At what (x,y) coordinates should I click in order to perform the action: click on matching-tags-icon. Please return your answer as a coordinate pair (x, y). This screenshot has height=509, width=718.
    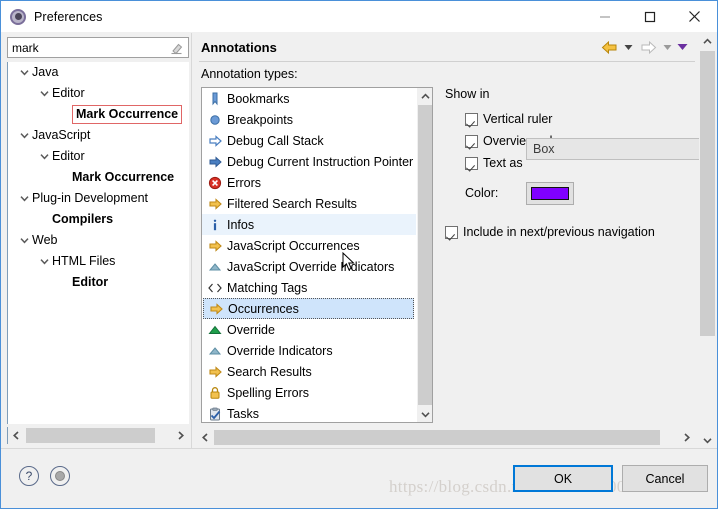
    Looking at the image, I should click on (215, 288).